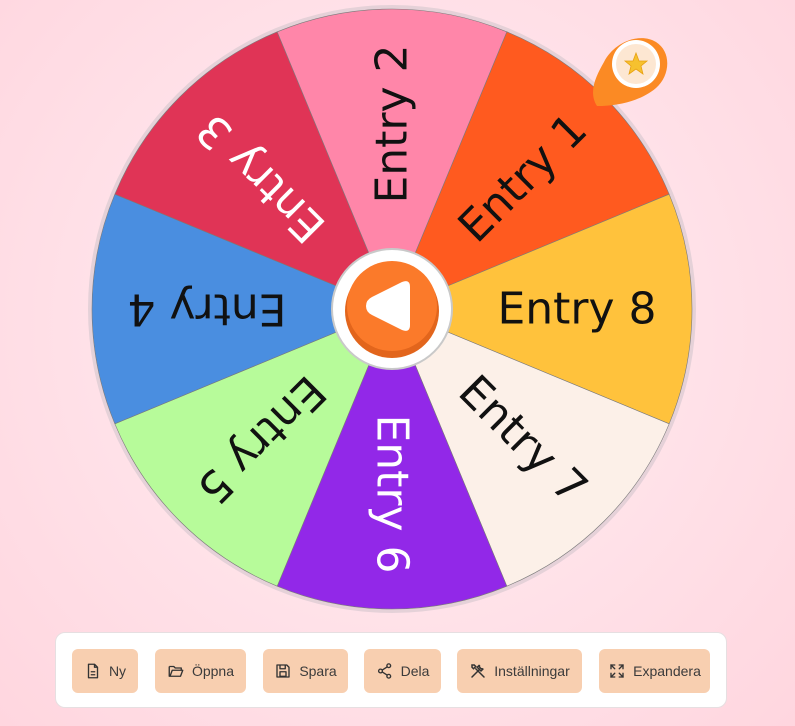 The width and height of the screenshot is (795, 726). I want to click on settings-button-label: Inställningar, so click(532, 671).